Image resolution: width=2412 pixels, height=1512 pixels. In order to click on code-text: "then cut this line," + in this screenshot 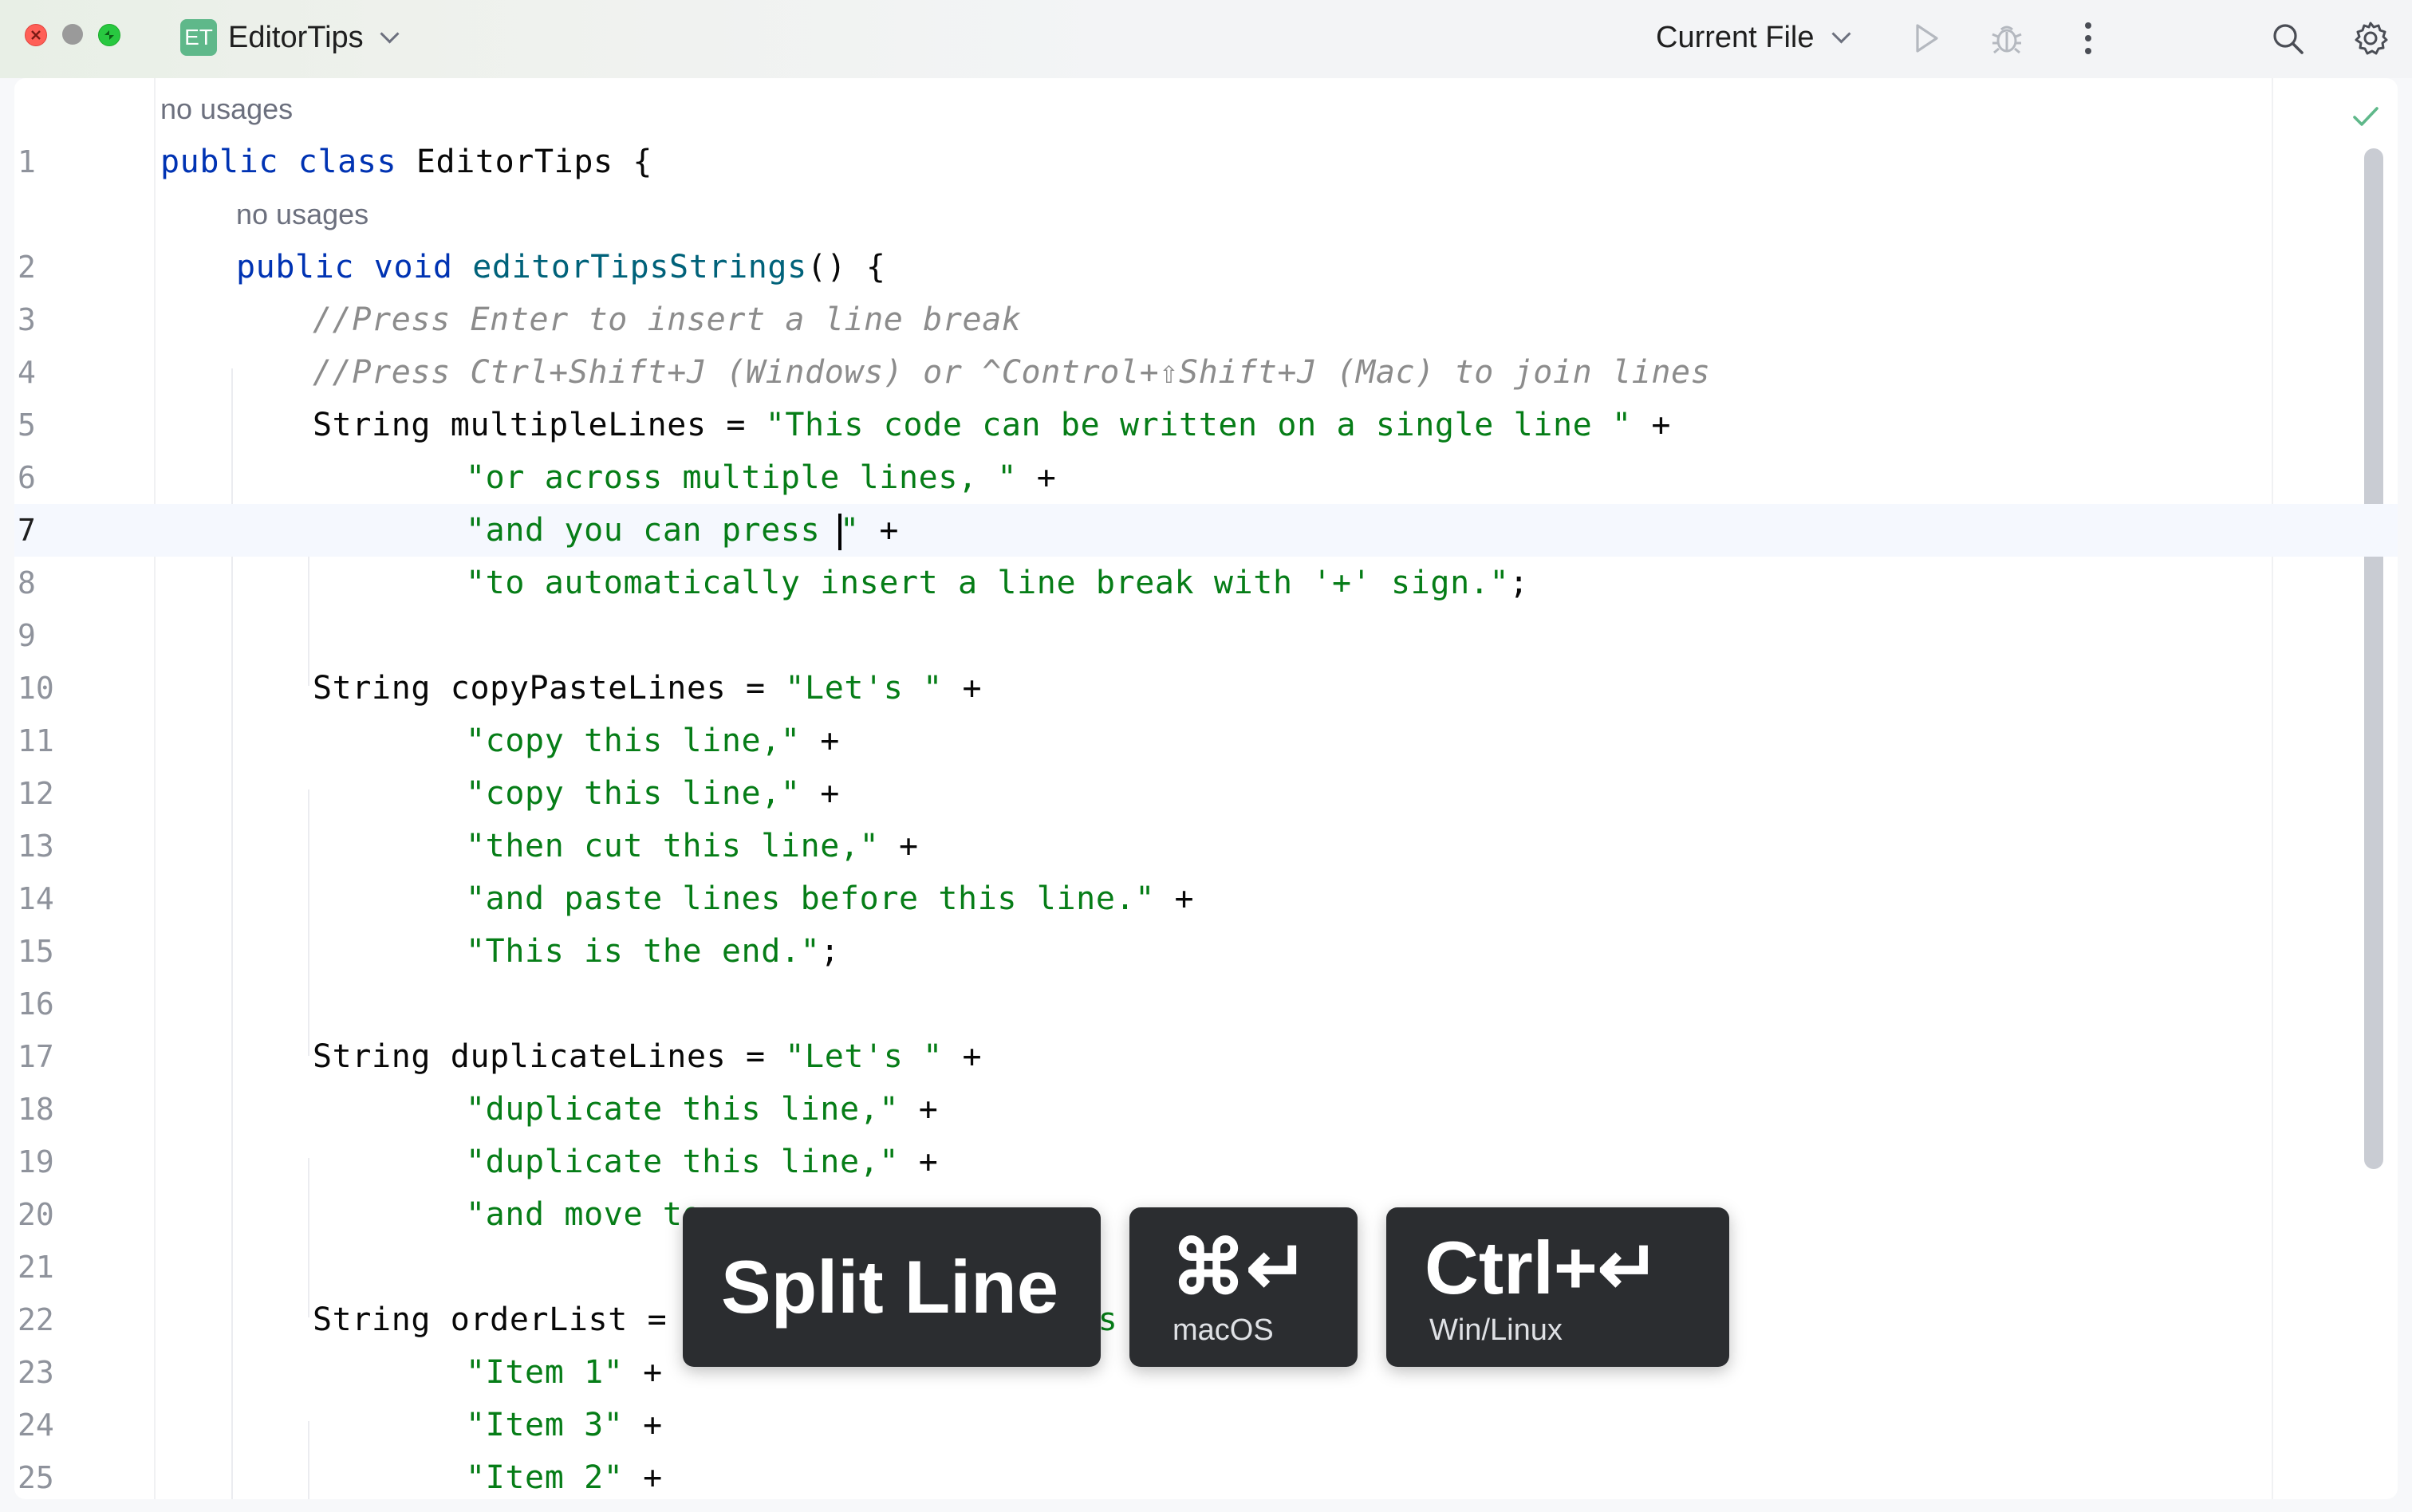, I will do `click(692, 846)`.